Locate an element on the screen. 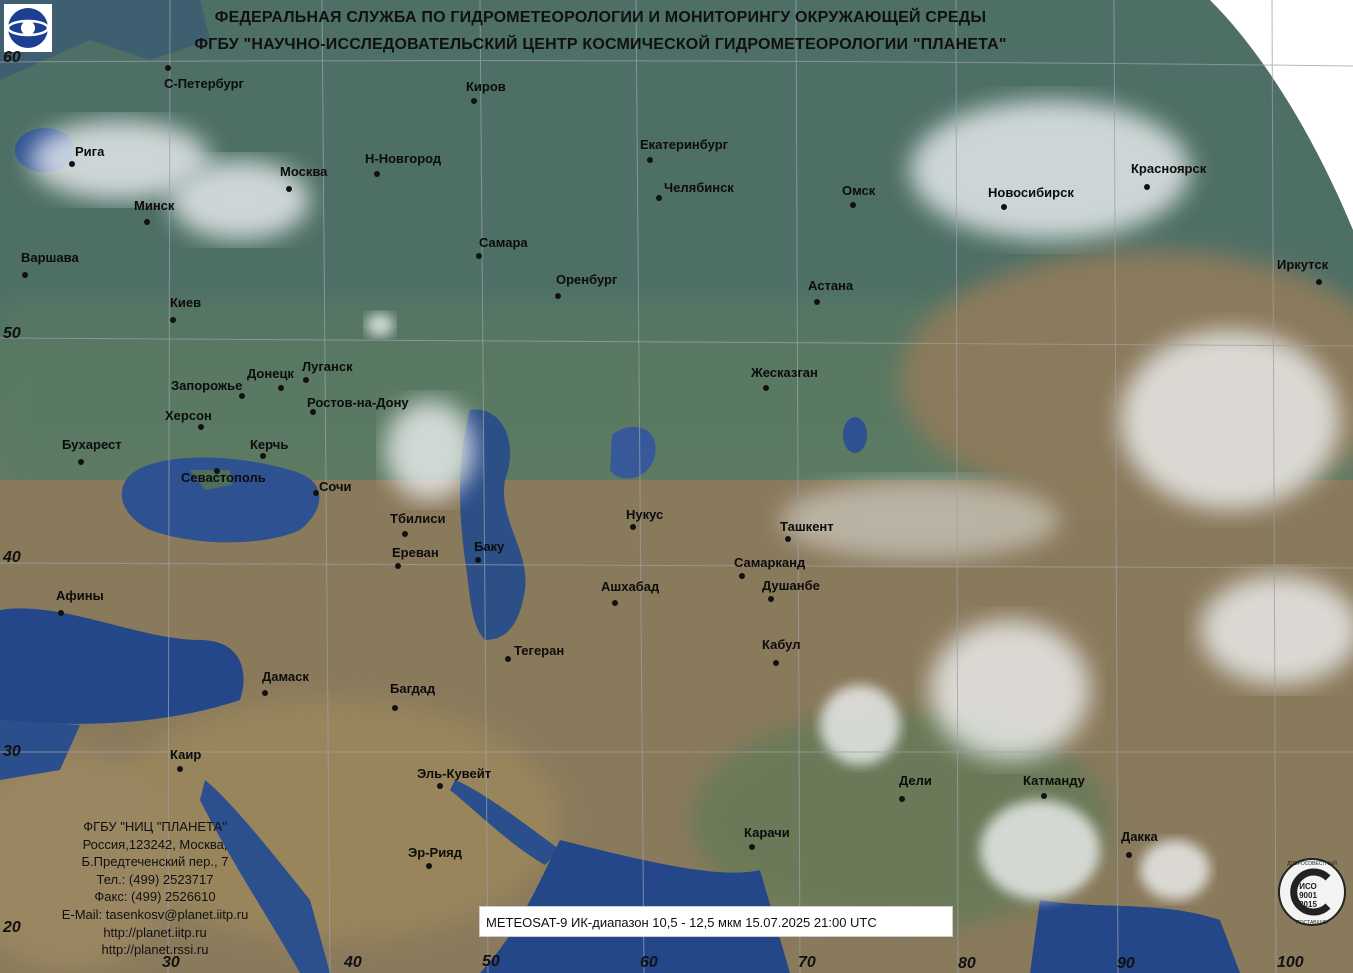 The height and width of the screenshot is (973, 1353). city-label: Н-Новгород is located at coordinates (403, 158).